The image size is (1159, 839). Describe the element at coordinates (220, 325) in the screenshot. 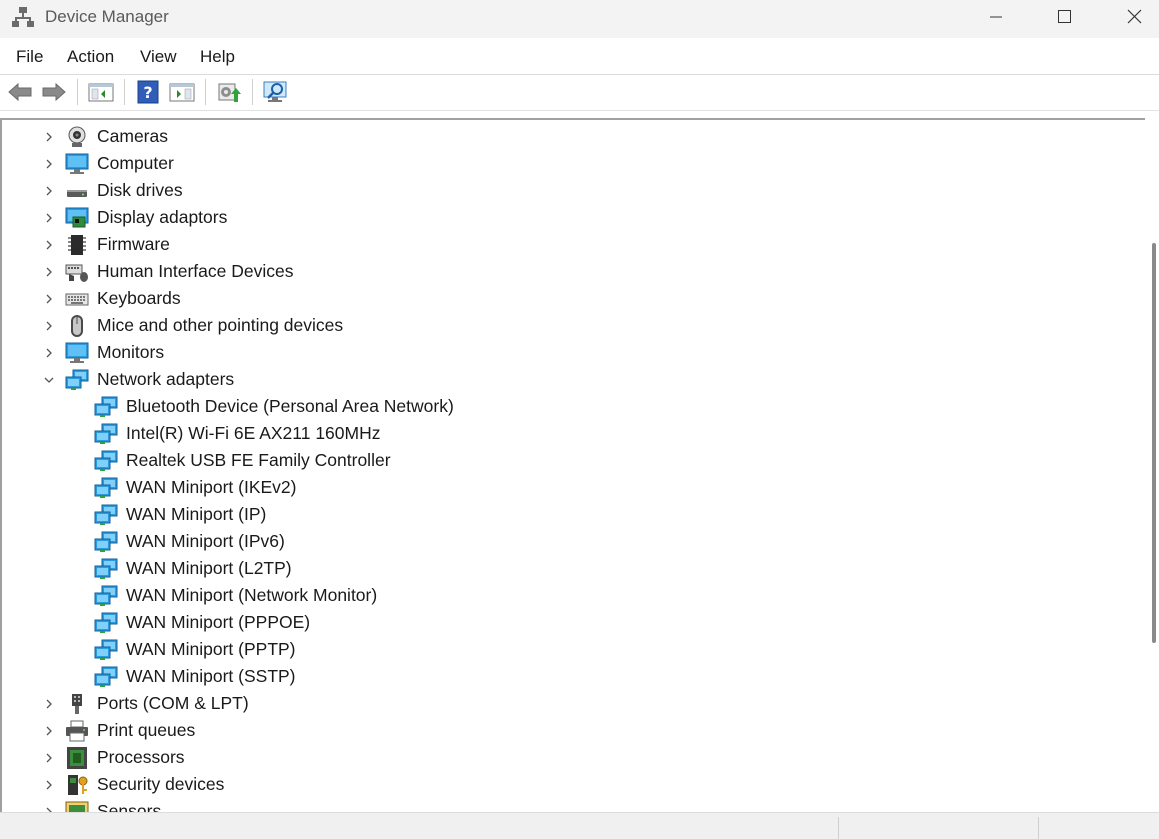

I see `tree-item-label: Mice and other pointing devices` at that location.